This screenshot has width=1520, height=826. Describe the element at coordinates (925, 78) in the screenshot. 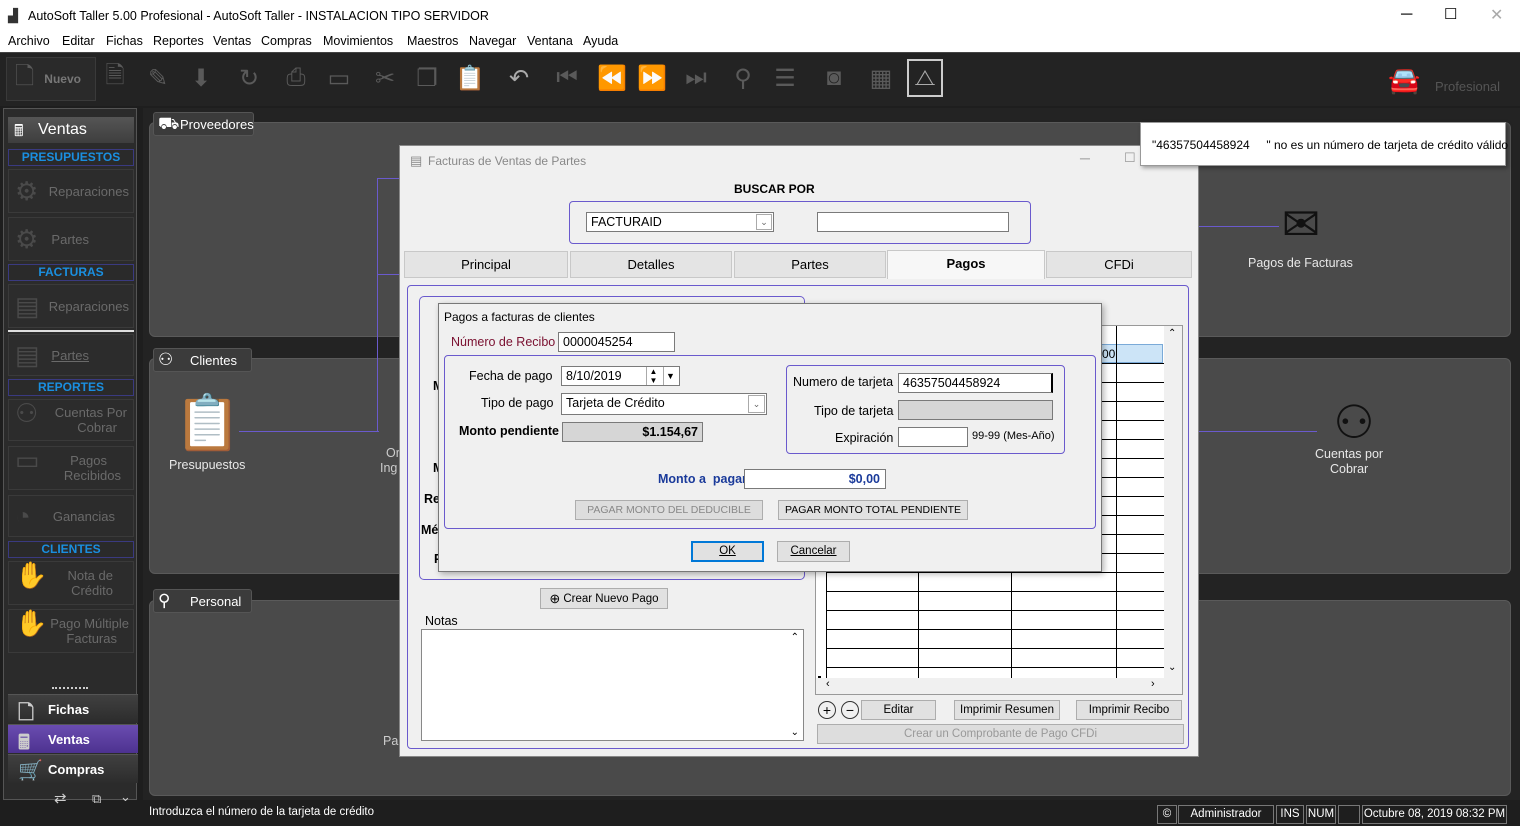

I see `active-tool-icon: ⧍` at that location.